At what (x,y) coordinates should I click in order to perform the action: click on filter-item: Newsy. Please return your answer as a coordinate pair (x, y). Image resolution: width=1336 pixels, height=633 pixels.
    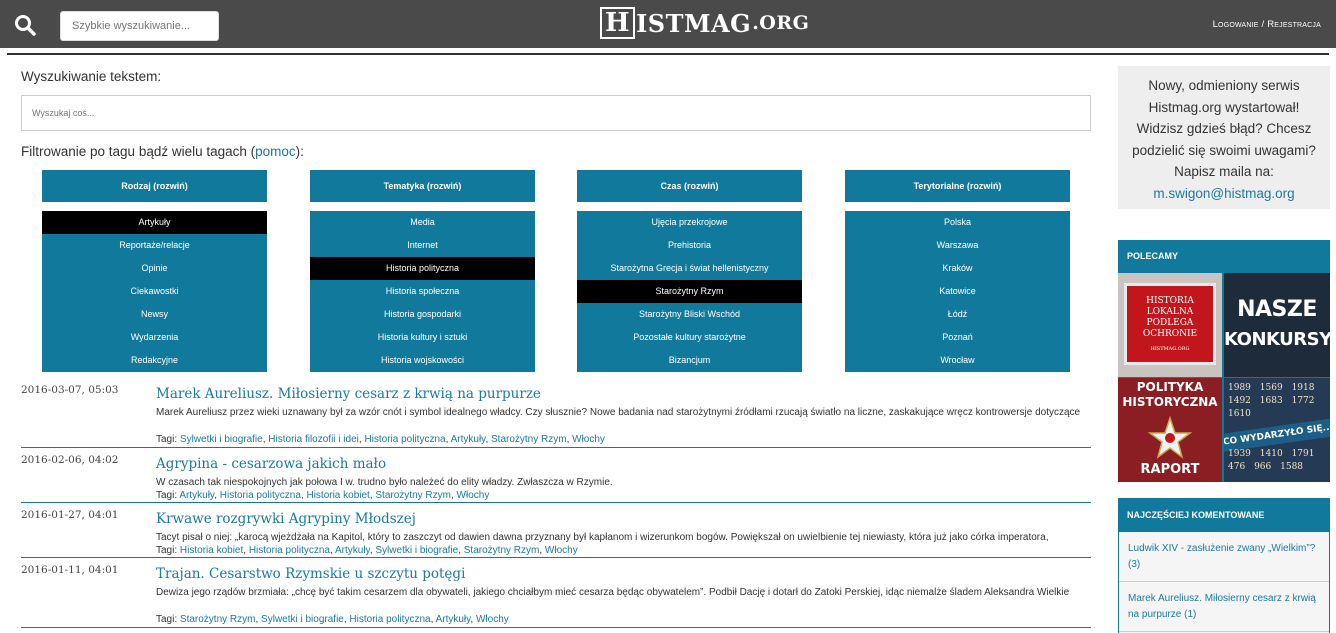
    Looking at the image, I should click on (154, 314).